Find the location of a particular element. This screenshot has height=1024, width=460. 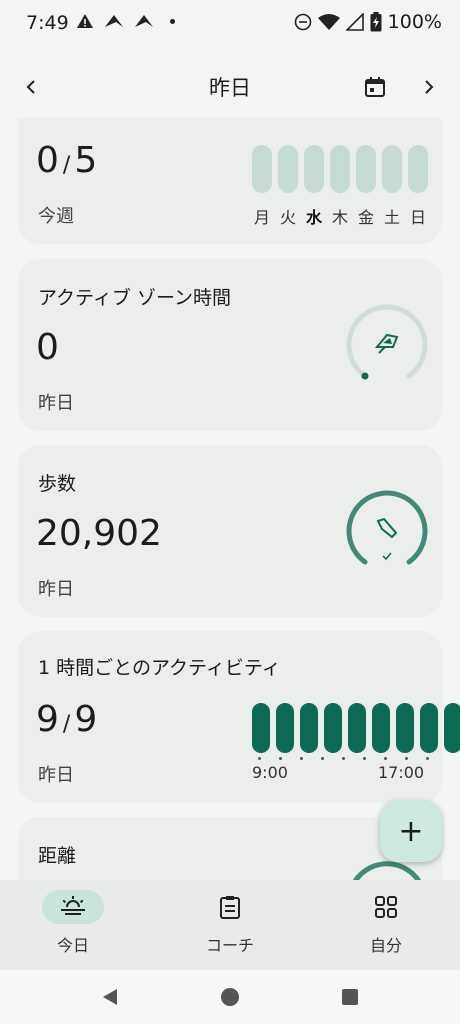

day-label: 金 is located at coordinates (365, 217).